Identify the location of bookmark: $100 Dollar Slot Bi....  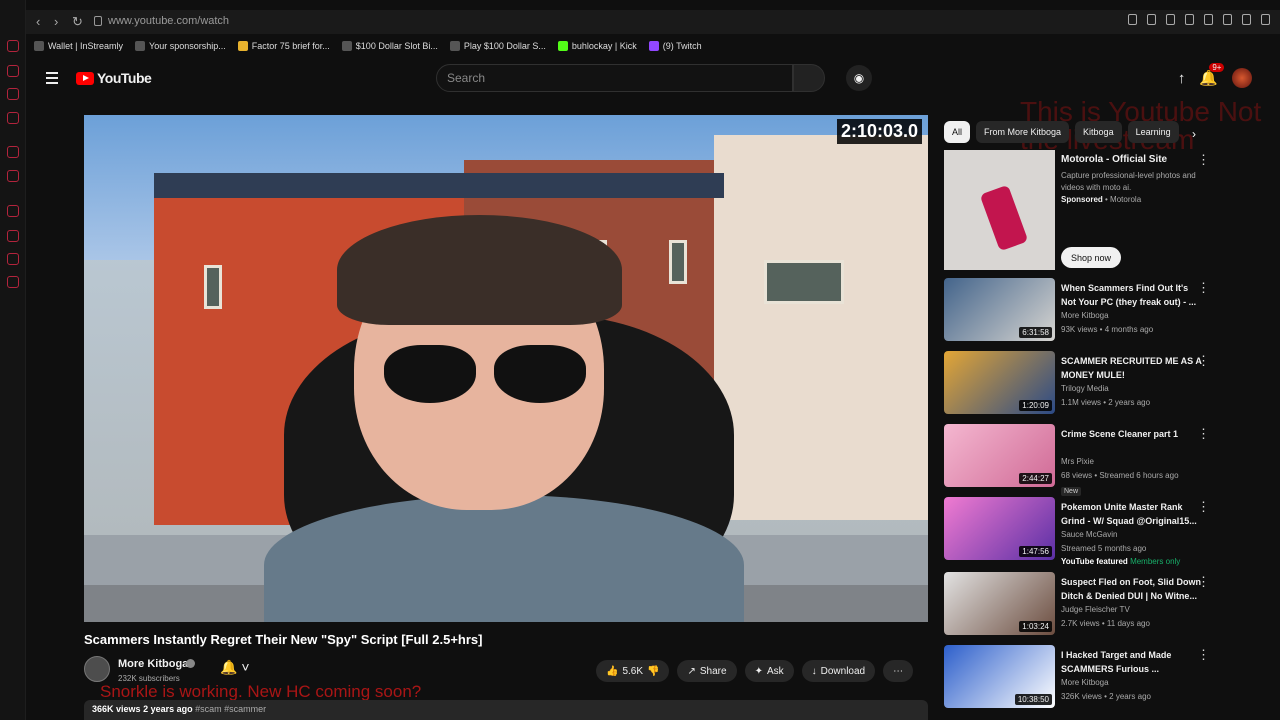
(389, 46).